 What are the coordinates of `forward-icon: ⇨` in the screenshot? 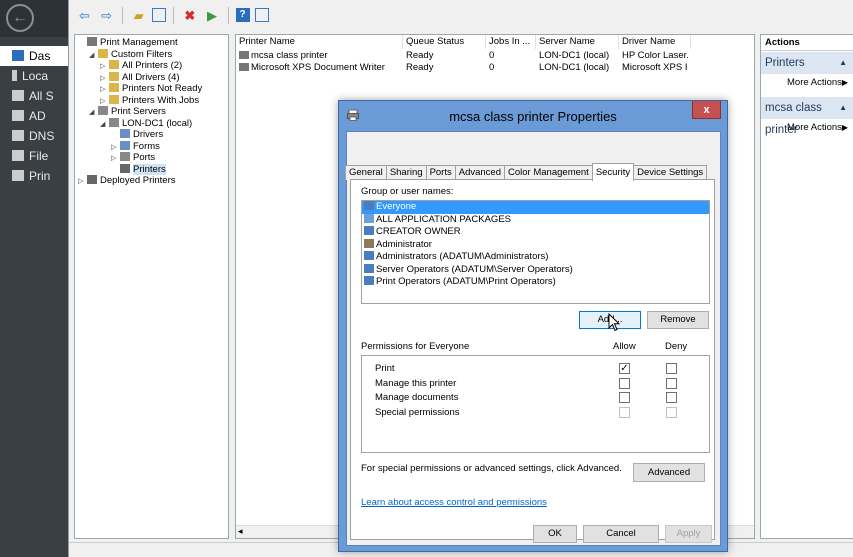 It's located at (106, 15).